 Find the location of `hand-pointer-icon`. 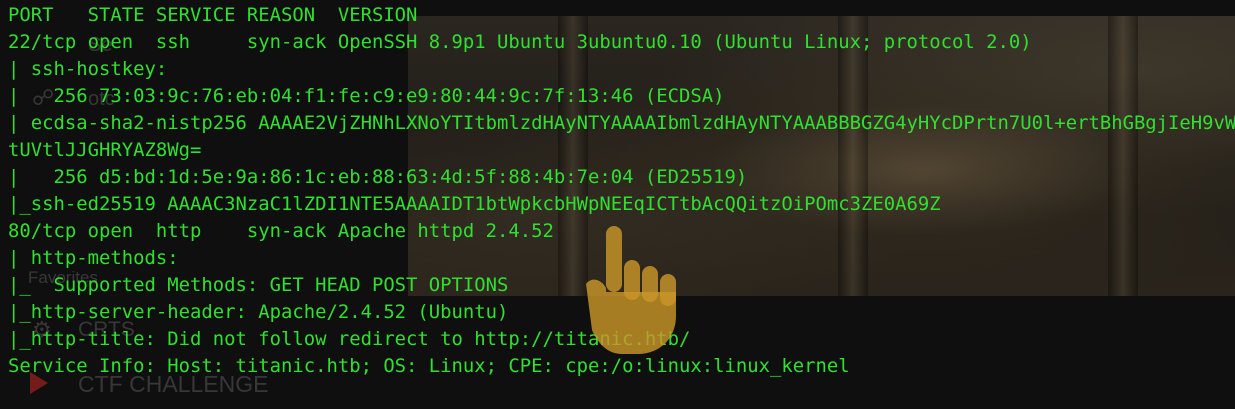

hand-pointer-icon is located at coordinates (631, 290).